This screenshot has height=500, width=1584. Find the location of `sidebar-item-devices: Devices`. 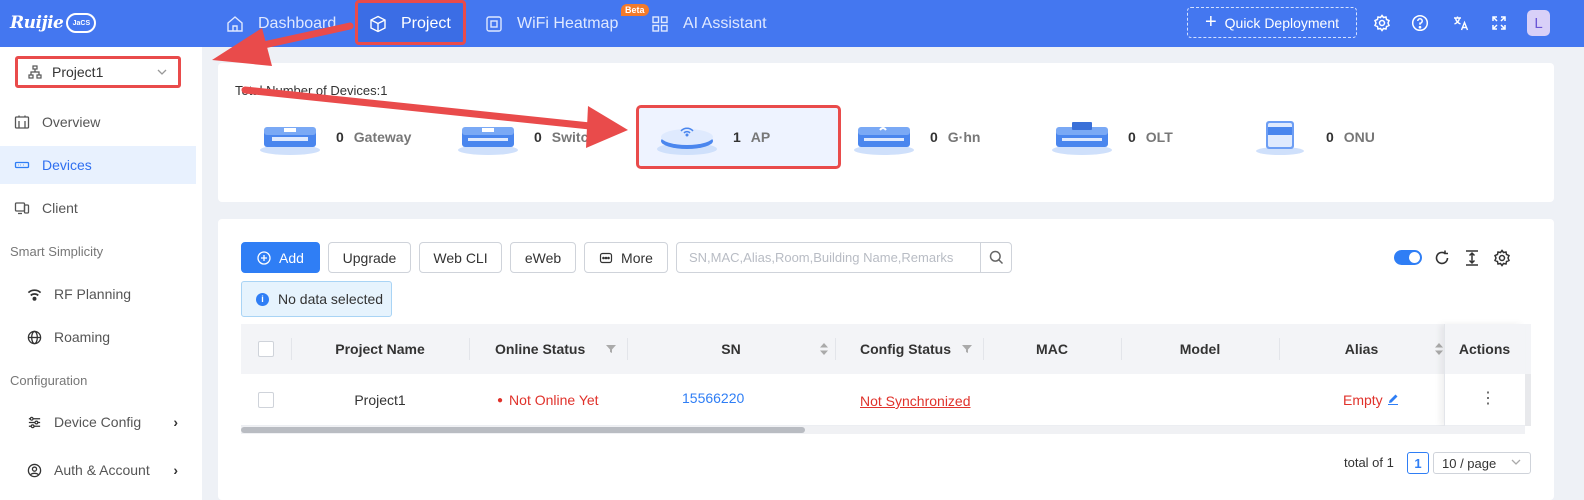

sidebar-item-devices: Devices is located at coordinates (98, 165).